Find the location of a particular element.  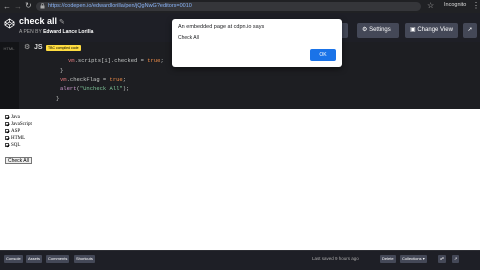

checkbox-label: HTML is located at coordinates (18, 138).